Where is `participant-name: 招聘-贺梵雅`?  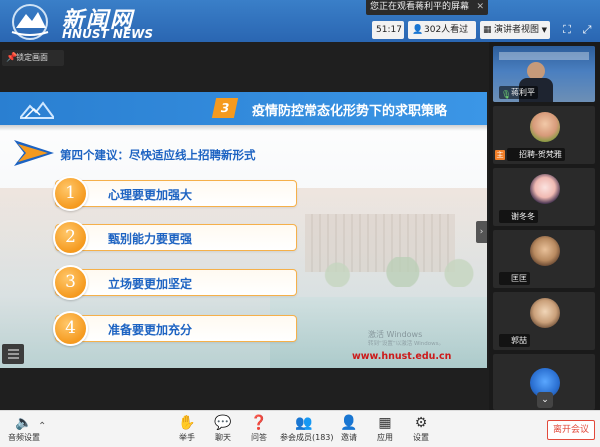
participant-name: 招聘-贺梵雅 is located at coordinates (536, 154).